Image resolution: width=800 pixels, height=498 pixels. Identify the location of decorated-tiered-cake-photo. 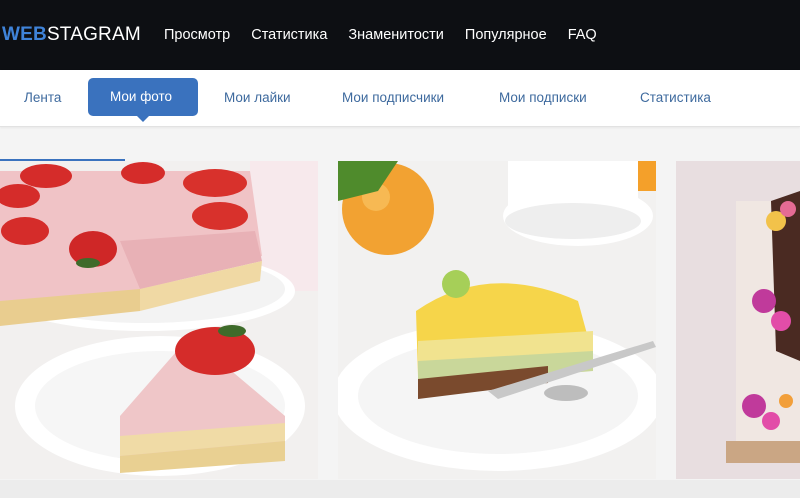
(738, 320).